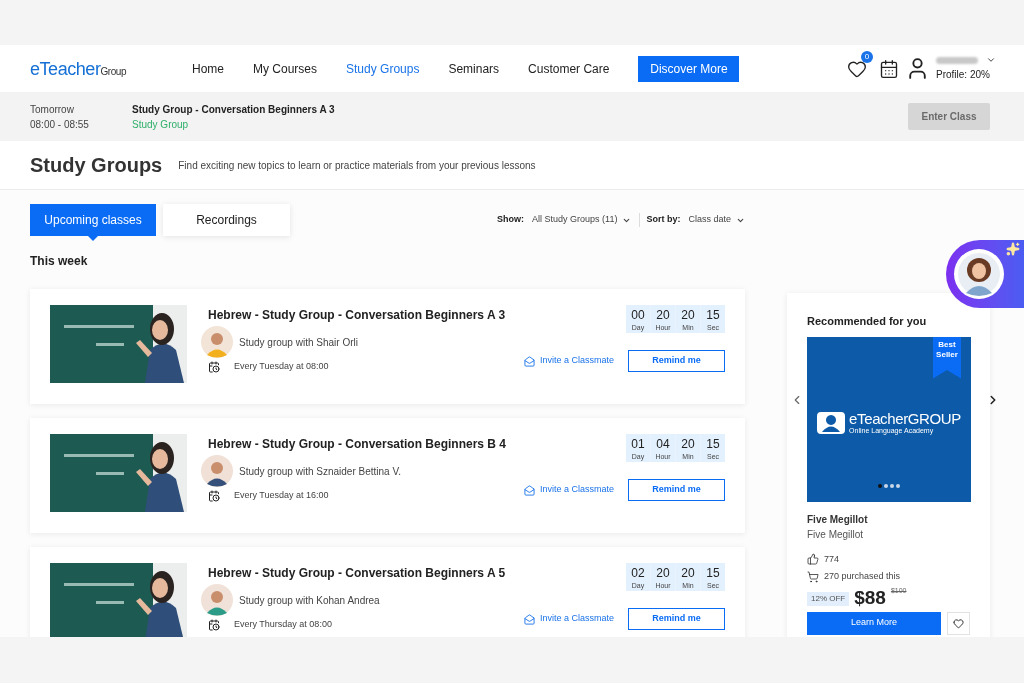 This screenshot has height=683, width=1024. Describe the element at coordinates (689, 68) in the screenshot. I see `discover-more-button: Discover More` at that location.